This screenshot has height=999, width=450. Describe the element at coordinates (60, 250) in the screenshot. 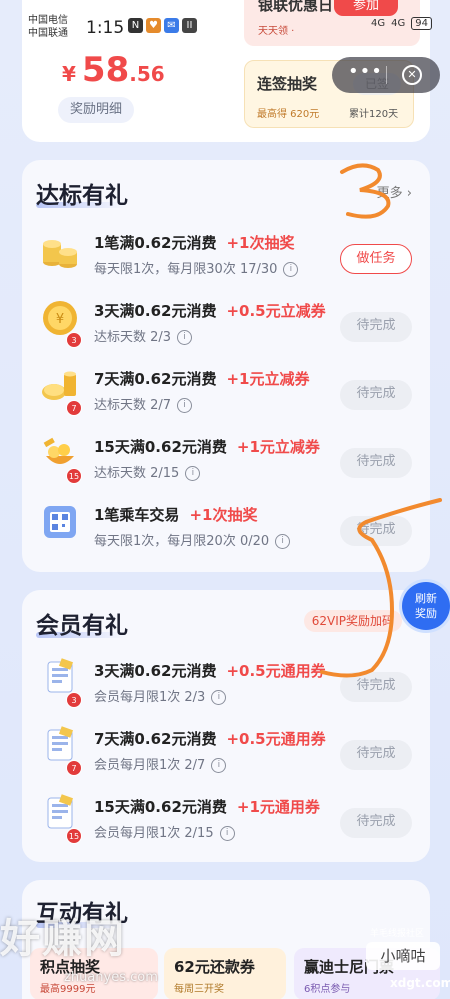

I see `coin-stack-icon` at that location.